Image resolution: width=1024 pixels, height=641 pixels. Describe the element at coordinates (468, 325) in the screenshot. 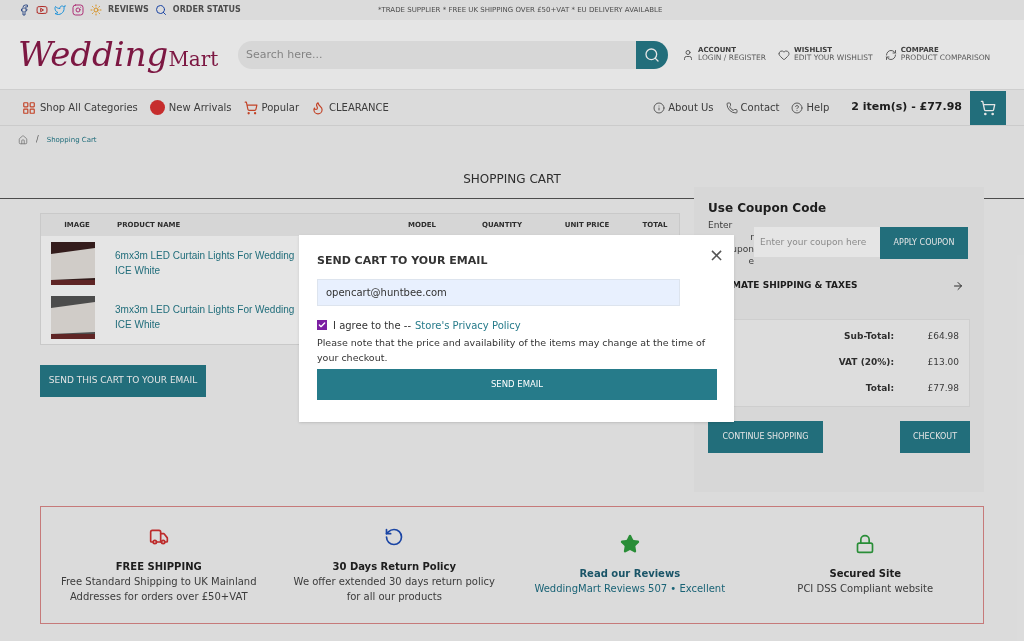

I see `privacy-policy-link: Store's Privacy Policy` at that location.